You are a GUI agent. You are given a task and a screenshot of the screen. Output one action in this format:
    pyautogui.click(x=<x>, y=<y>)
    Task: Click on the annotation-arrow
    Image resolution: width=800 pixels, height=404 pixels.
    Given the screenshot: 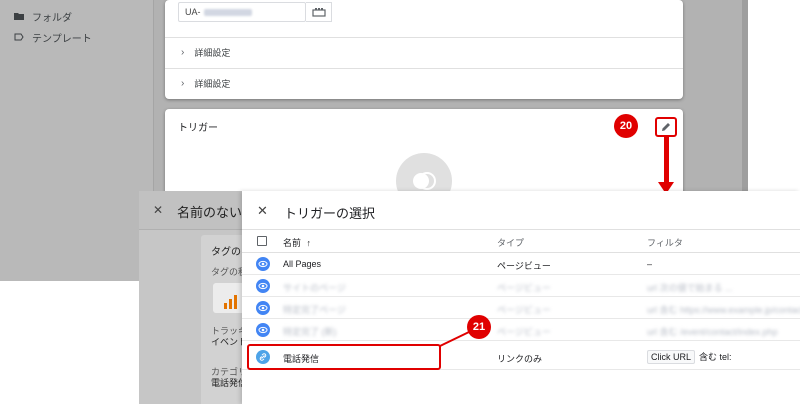 What is the action you would take?
    pyautogui.click(x=666, y=160)
    